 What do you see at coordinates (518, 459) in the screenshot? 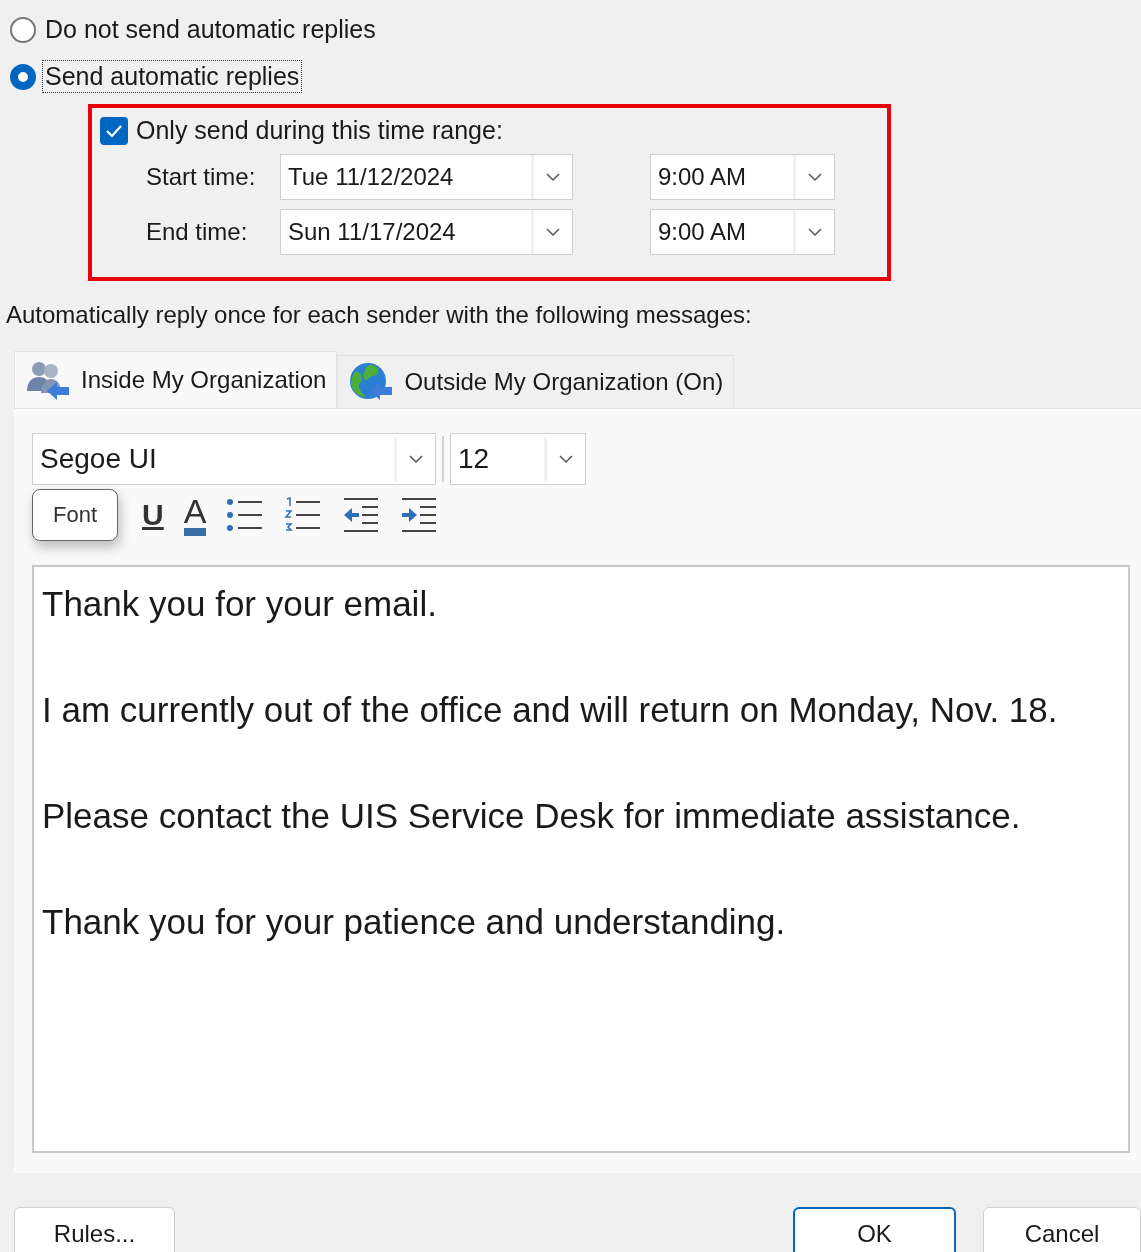
I see `font-size-dropdown: 12` at bounding box center [518, 459].